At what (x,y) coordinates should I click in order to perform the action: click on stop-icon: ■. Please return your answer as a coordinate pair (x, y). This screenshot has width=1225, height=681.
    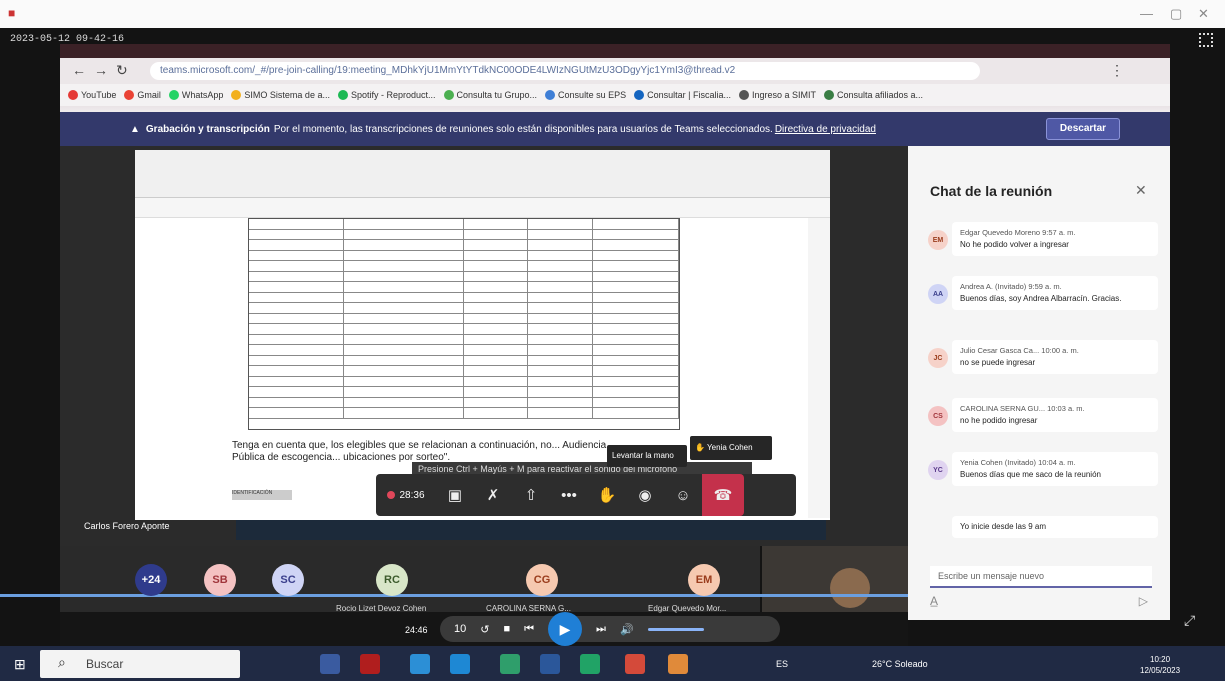
    Looking at the image, I should click on (506, 629).